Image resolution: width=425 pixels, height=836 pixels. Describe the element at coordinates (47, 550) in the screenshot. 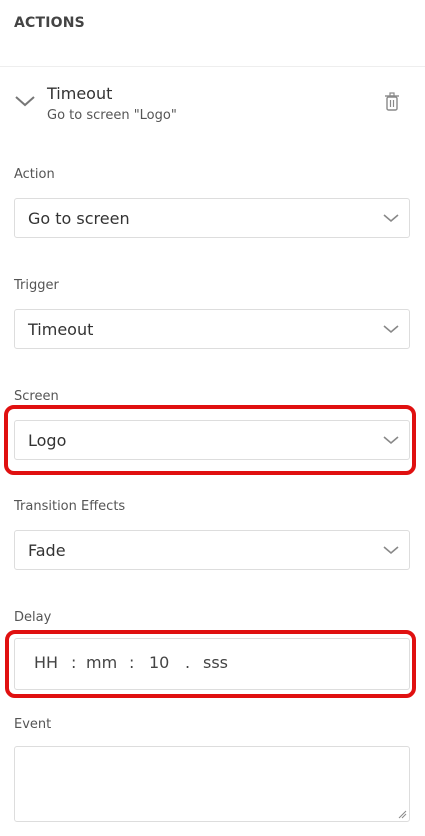

I see `transition-select-value: Fade` at that location.